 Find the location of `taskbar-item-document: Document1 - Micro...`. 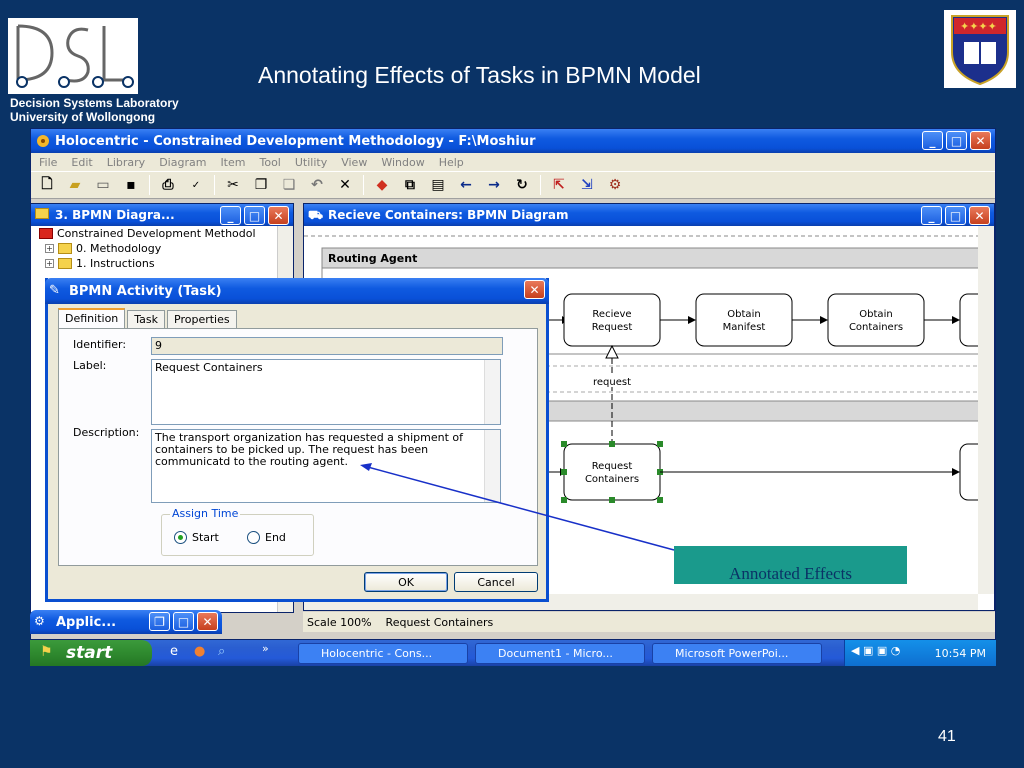

taskbar-item-document: Document1 - Micro... is located at coordinates (560, 653).